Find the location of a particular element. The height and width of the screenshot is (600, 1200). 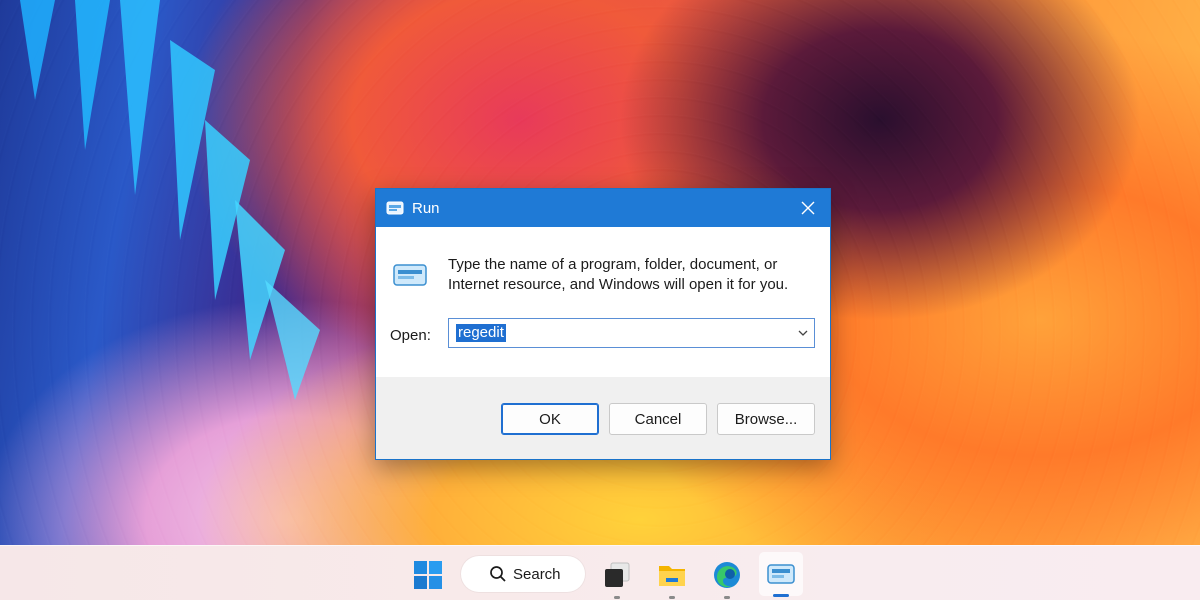

file-explorer-icon is located at coordinates (672, 575).